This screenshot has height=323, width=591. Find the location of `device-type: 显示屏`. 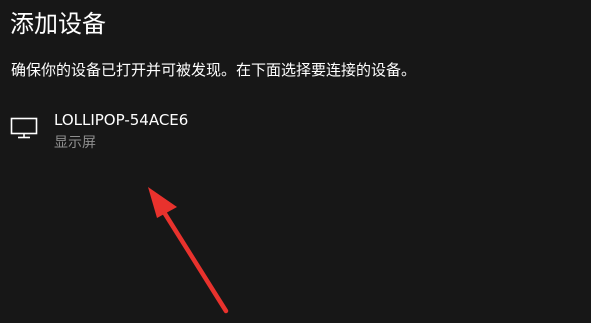

device-type: 显示屏 is located at coordinates (75, 143).